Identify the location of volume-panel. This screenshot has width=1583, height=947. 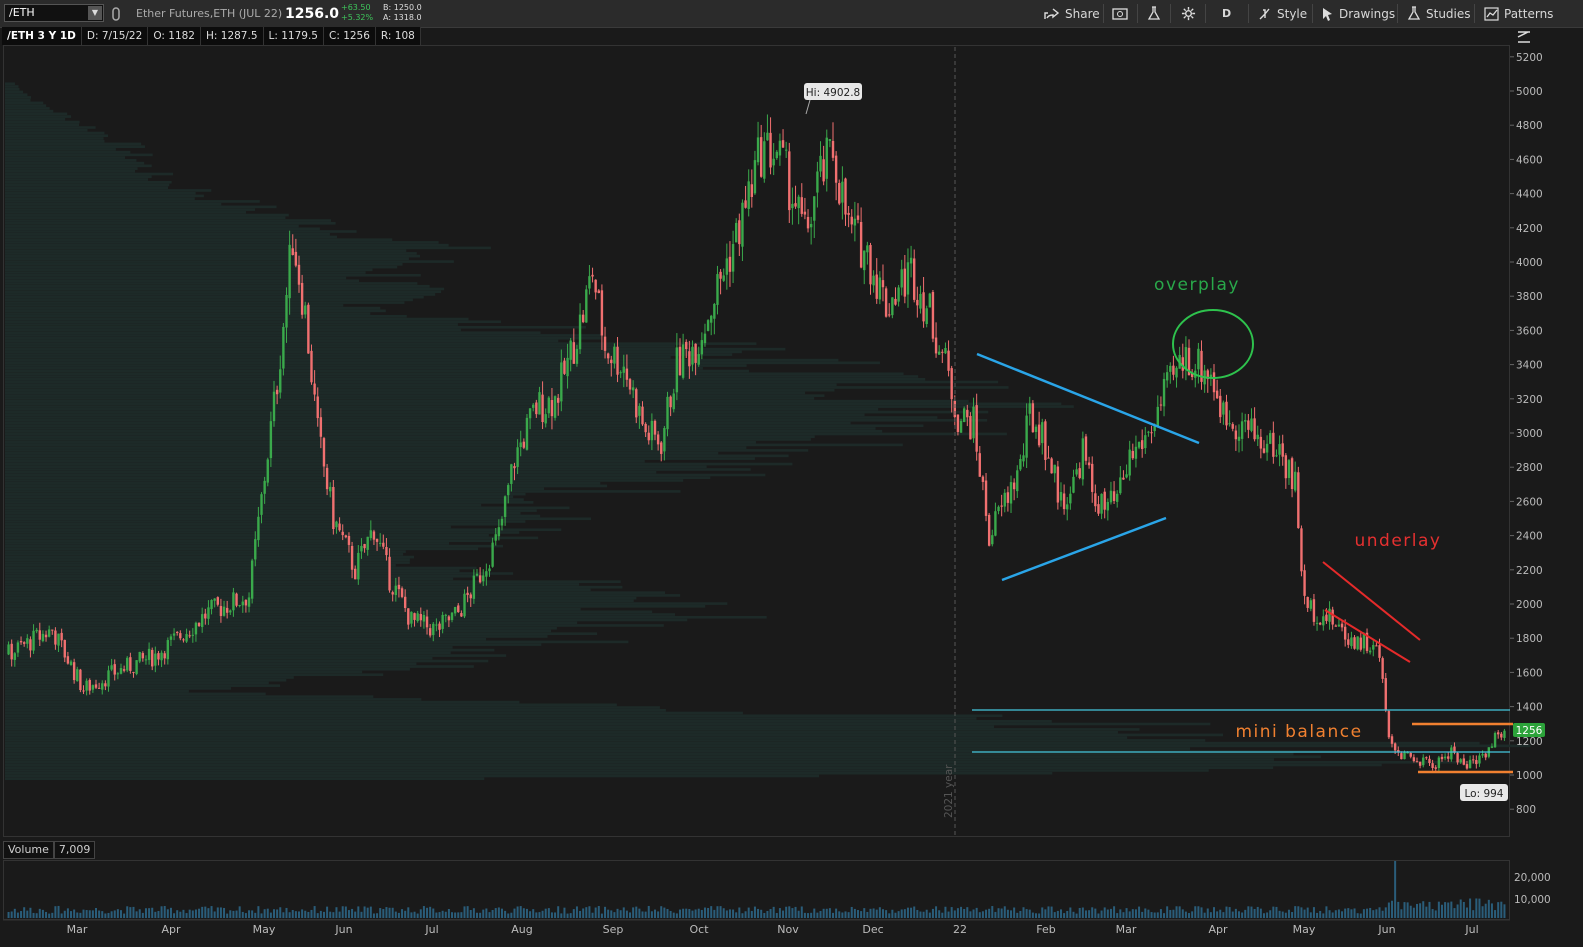
(756, 890).